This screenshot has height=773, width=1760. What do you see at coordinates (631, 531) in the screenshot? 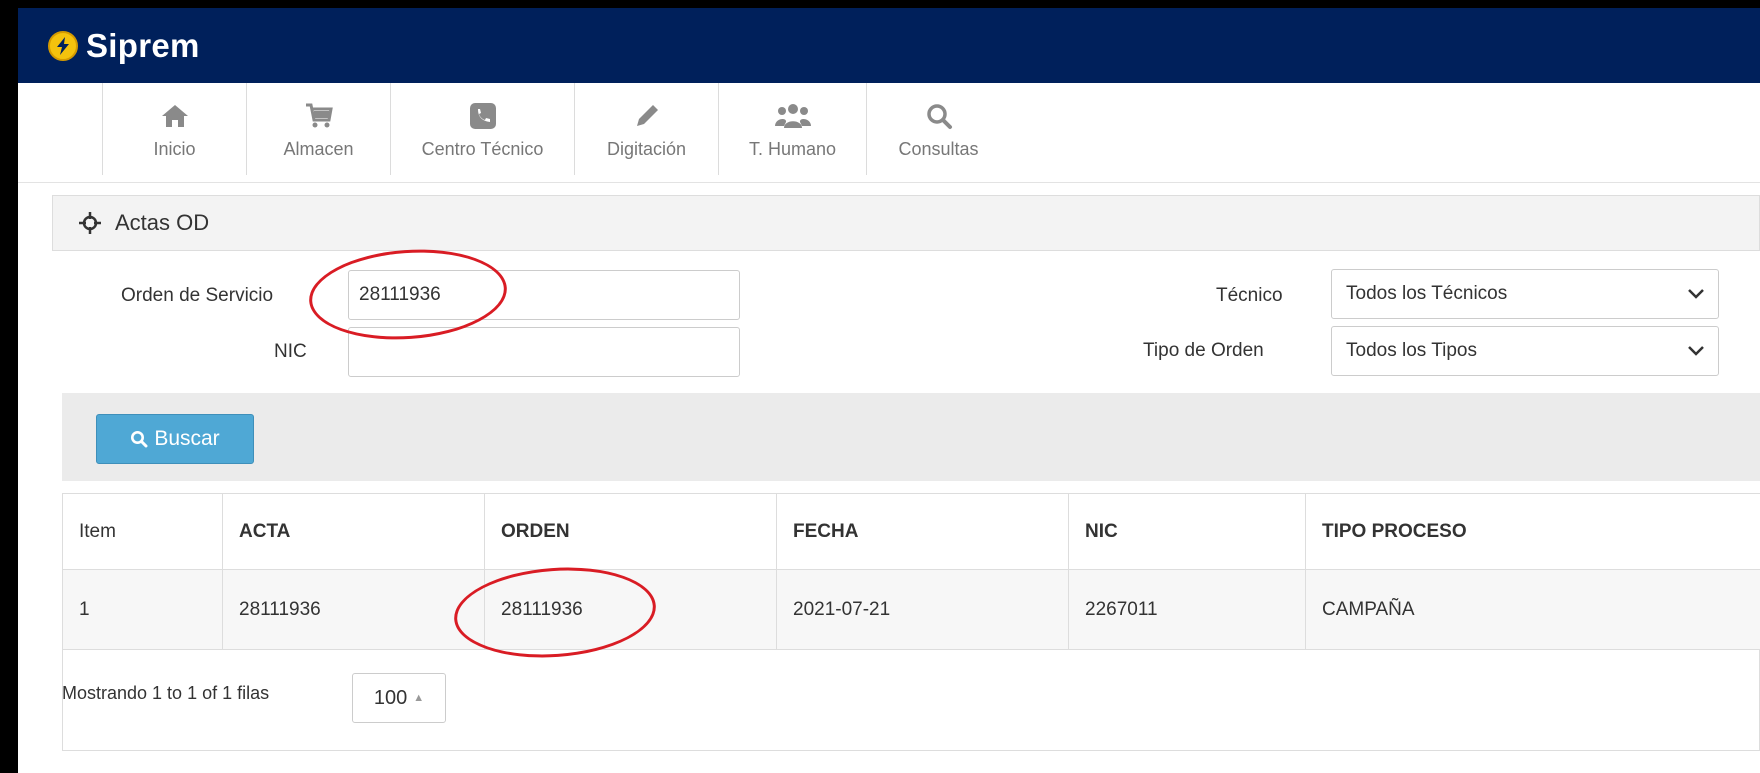
I see `col-header-orden: ORDEN` at bounding box center [631, 531].